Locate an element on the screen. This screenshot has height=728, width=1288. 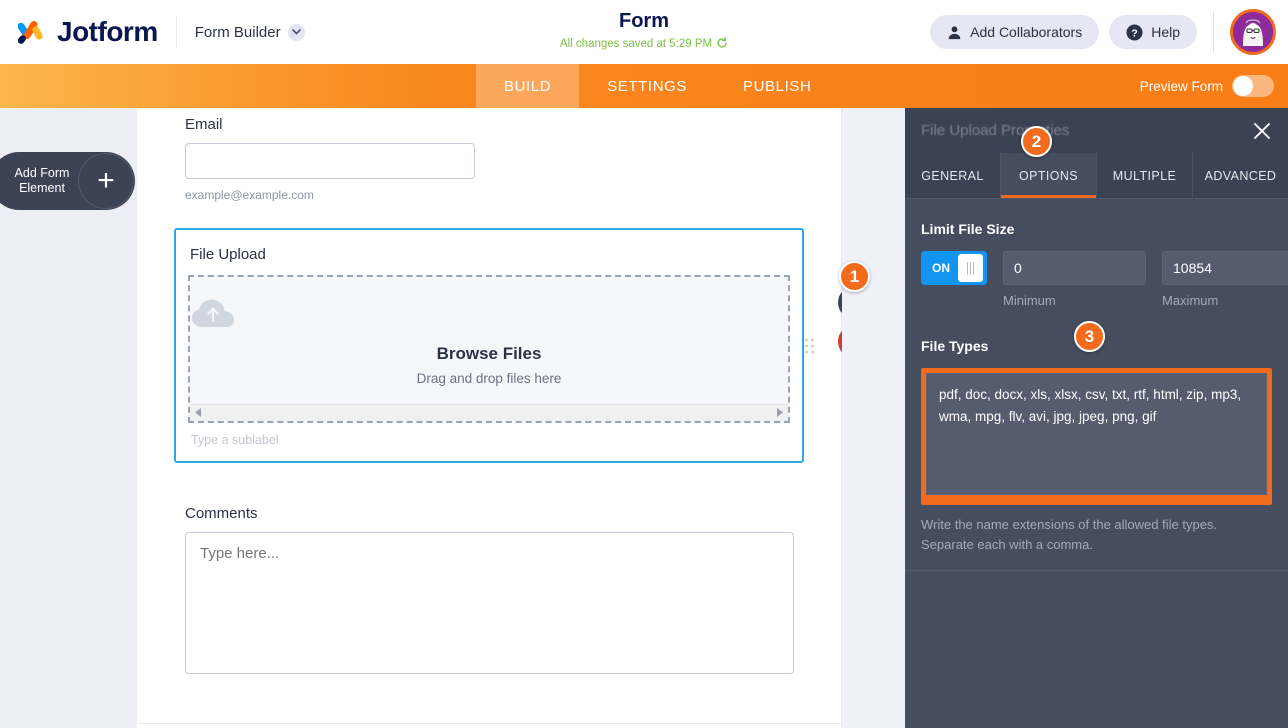
minimum-caption: Minimum is located at coordinates (1029, 300).